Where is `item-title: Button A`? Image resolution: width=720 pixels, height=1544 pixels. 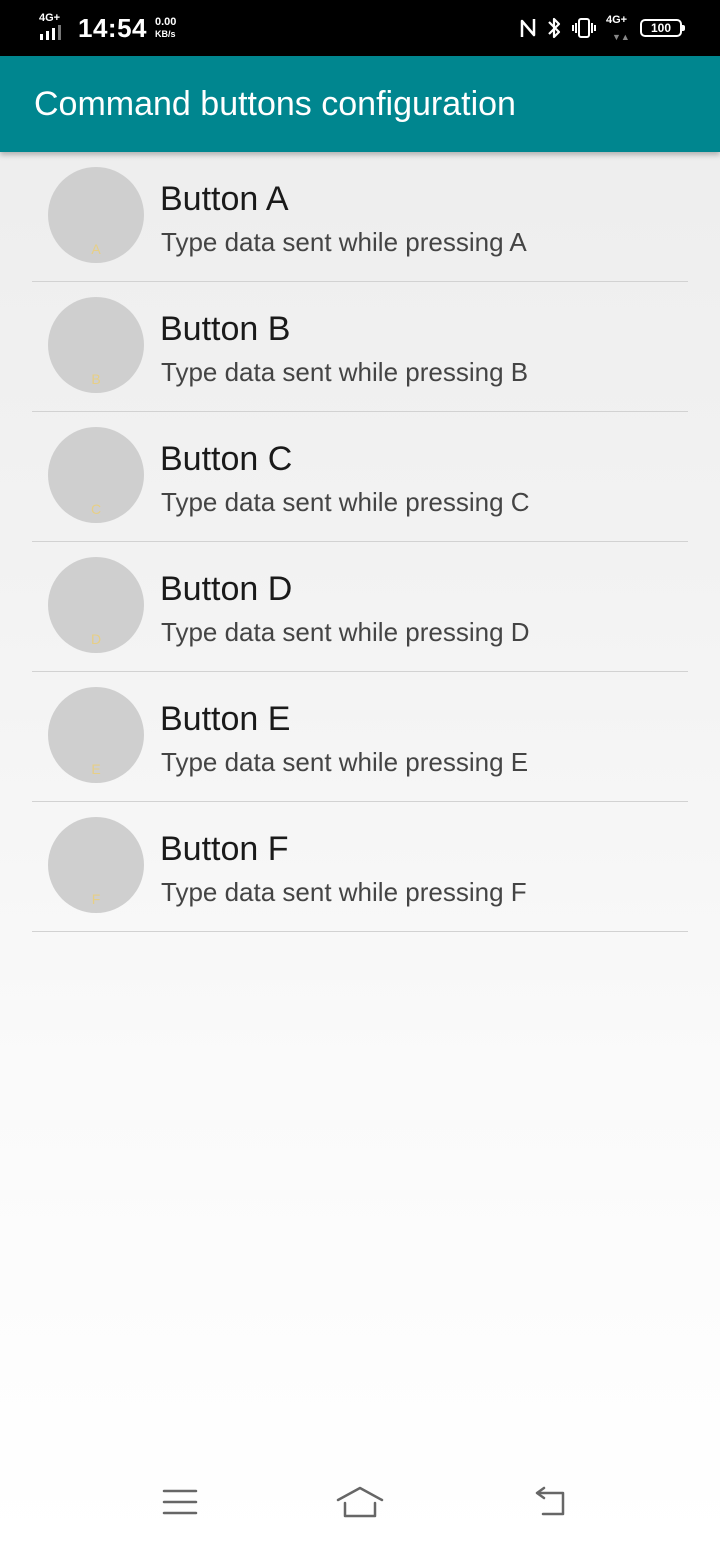
item-title: Button A is located at coordinates (224, 199).